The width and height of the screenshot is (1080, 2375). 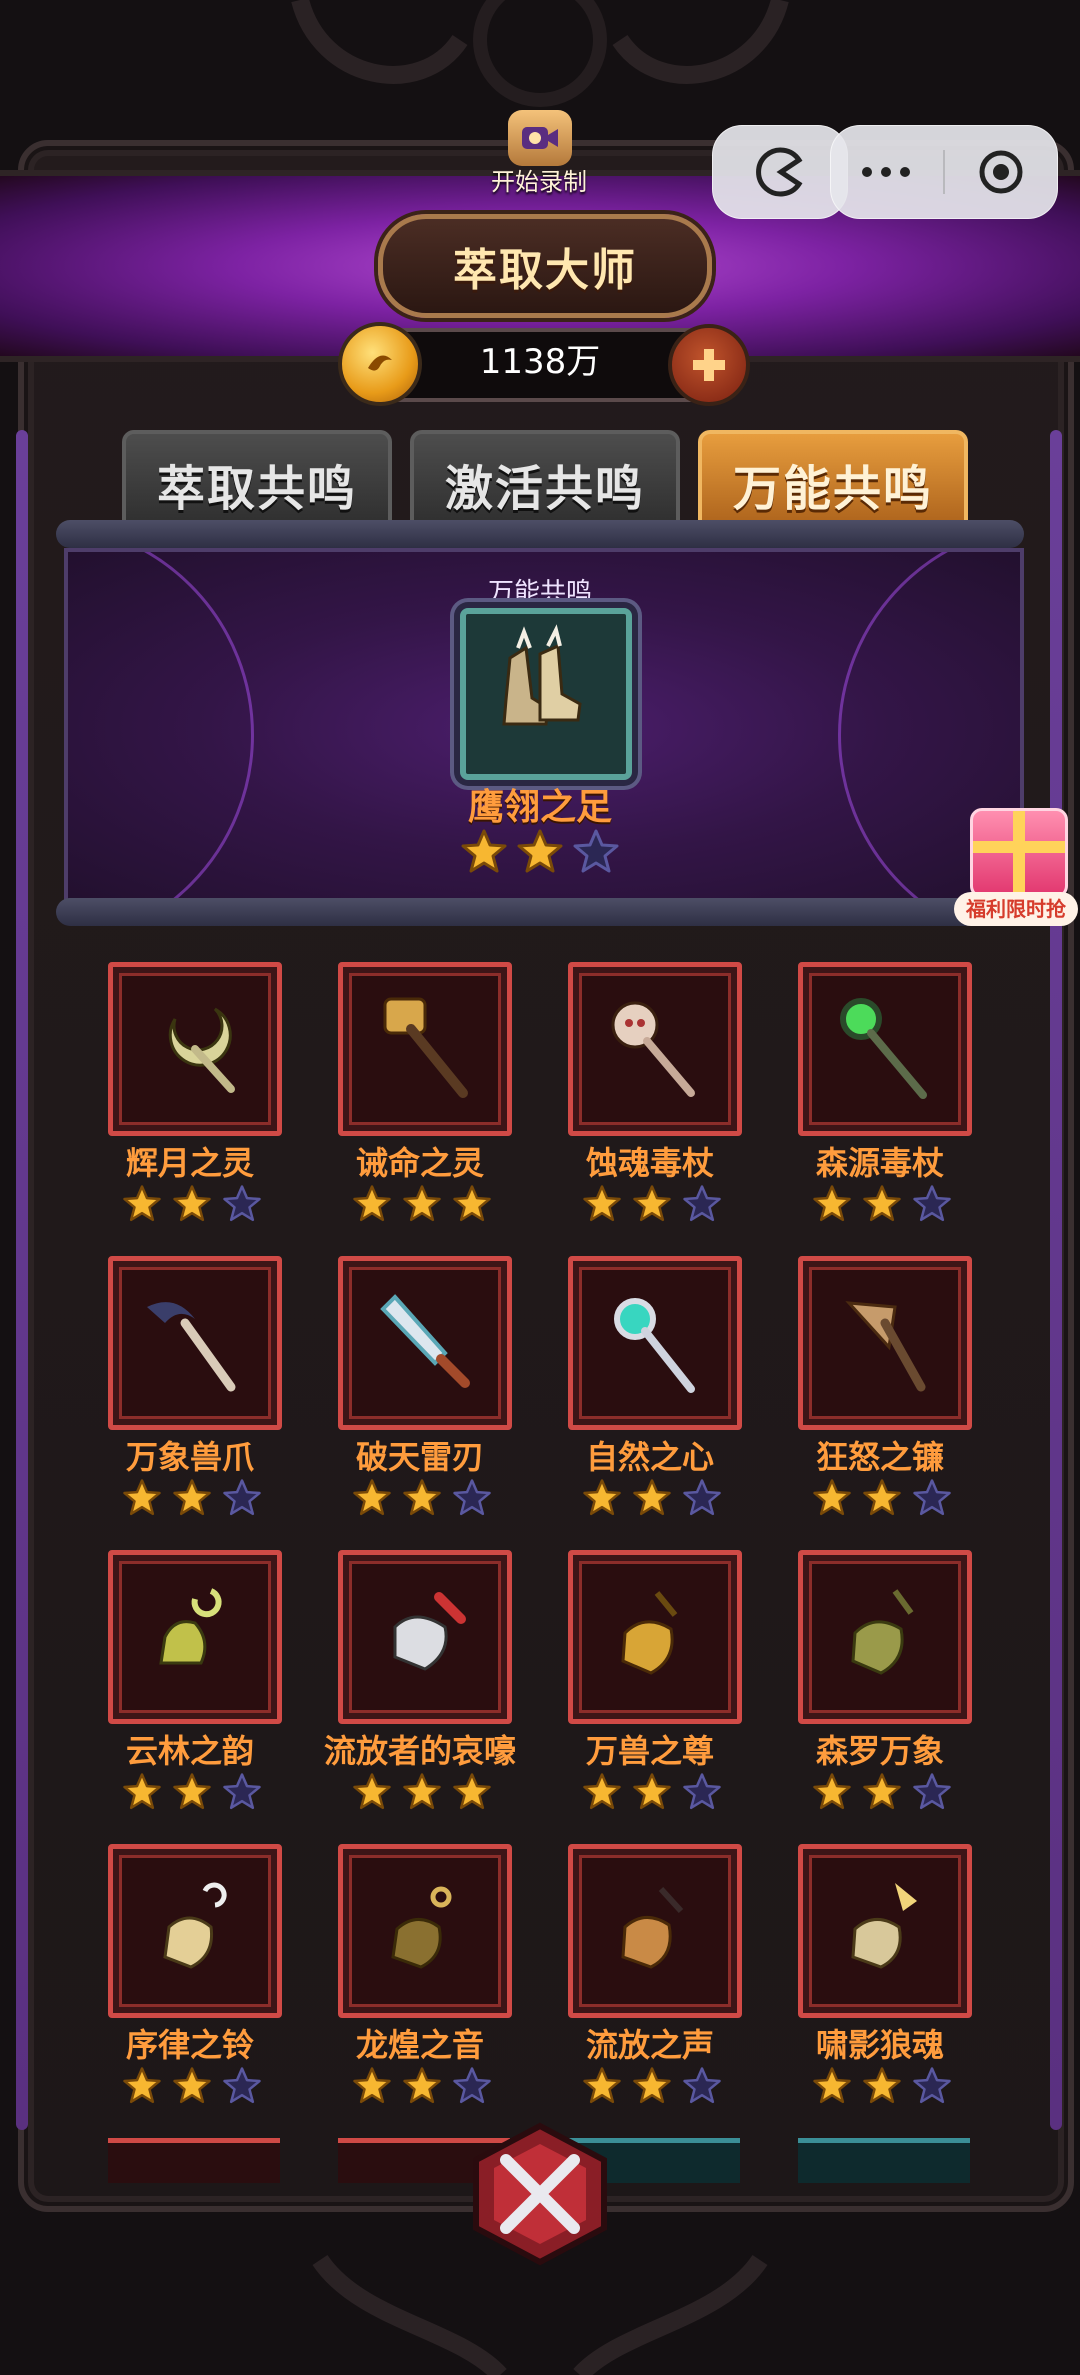 What do you see at coordinates (879, 2045) in the screenshot?
I see `item-name: 啸影狼魂` at bounding box center [879, 2045].